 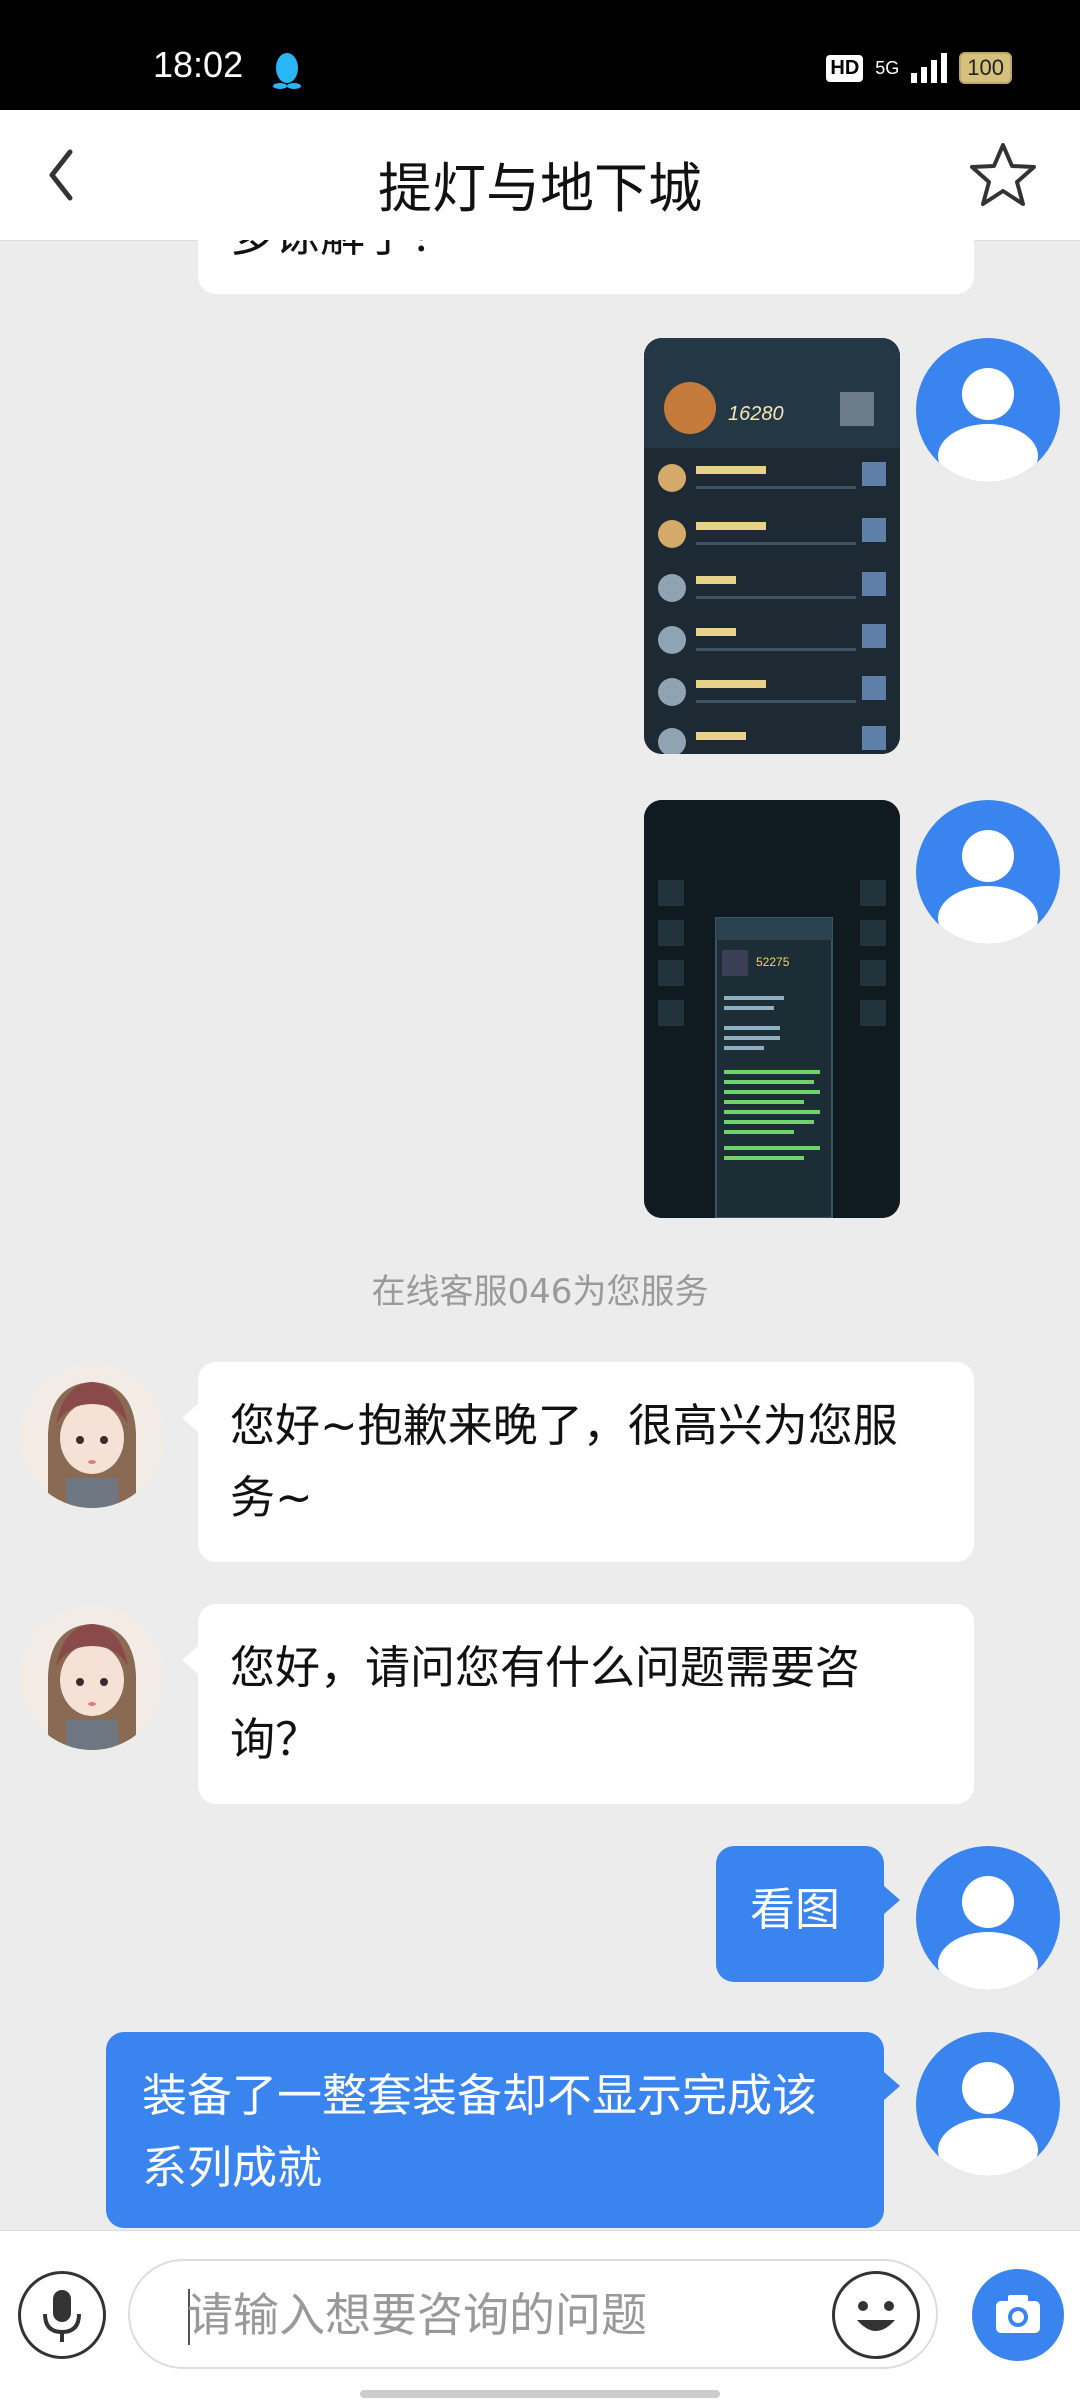 I want to click on score-text: 16280, so click(x=756, y=414).